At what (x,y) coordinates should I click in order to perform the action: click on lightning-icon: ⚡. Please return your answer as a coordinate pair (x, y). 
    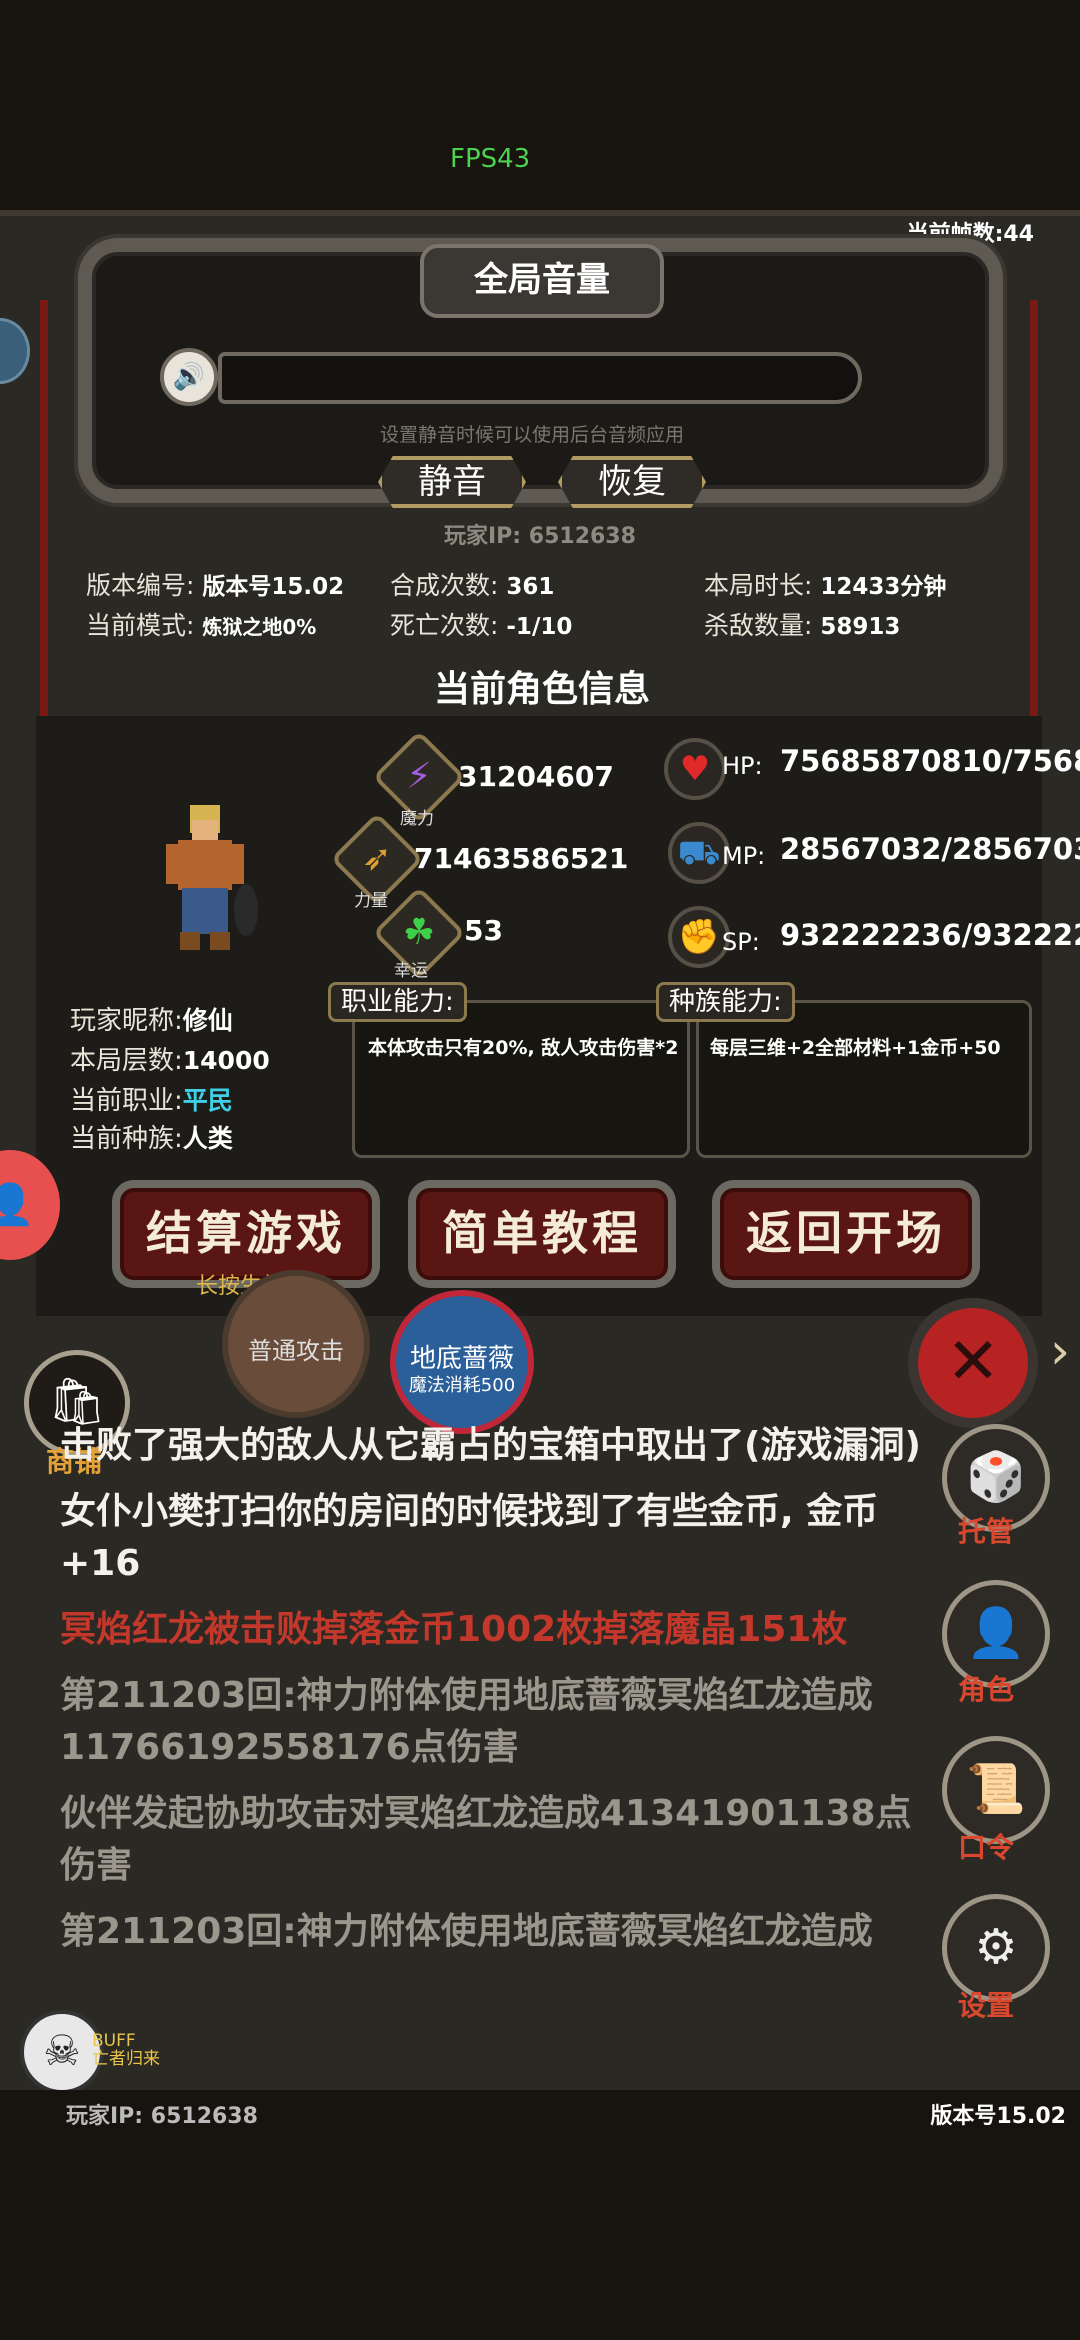
    Looking at the image, I should click on (419, 776).